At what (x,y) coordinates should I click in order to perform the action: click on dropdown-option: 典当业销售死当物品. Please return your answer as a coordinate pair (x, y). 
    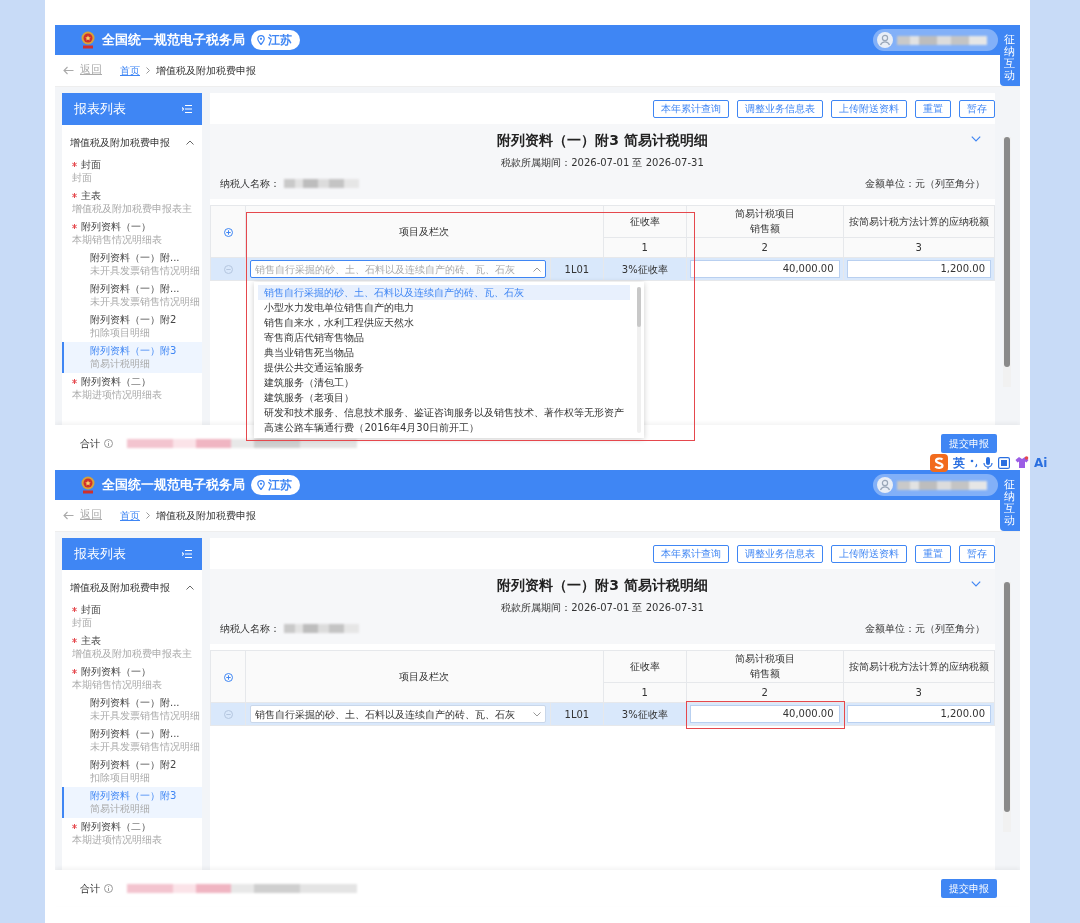
    Looking at the image, I should click on (444, 352).